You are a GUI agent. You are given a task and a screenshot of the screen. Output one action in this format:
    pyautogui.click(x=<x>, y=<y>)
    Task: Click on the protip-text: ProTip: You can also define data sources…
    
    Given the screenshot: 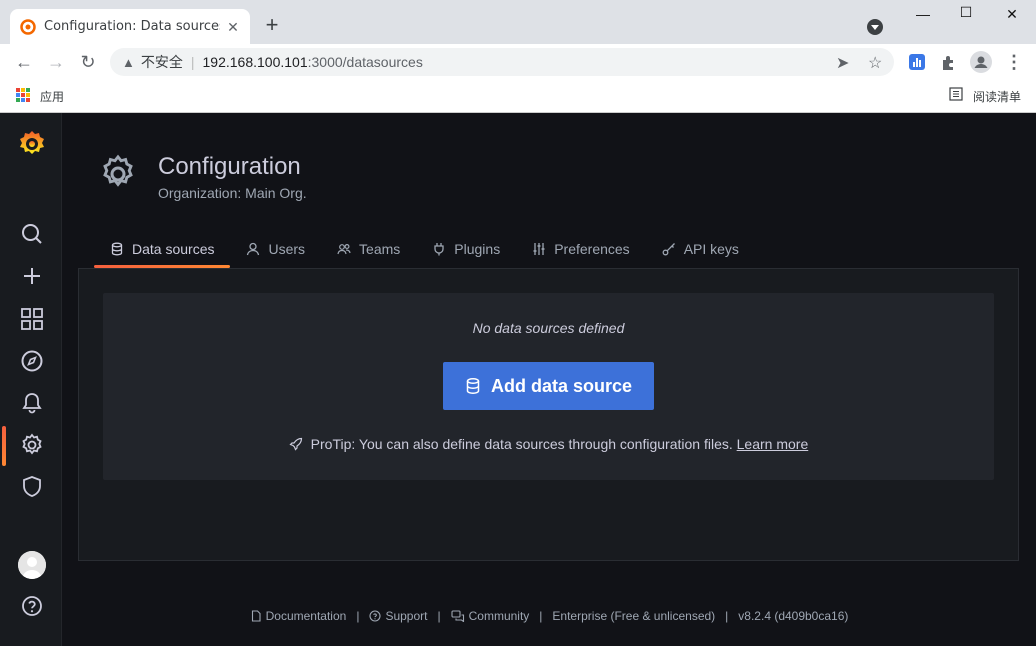 What is the action you would take?
    pyautogui.click(x=523, y=444)
    